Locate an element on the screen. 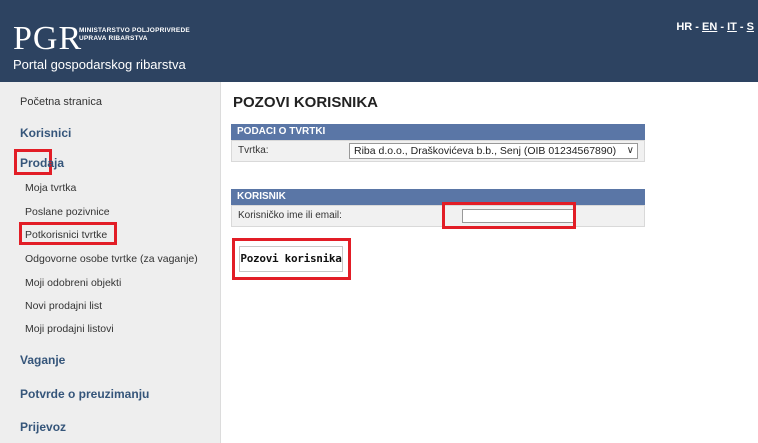  lang-en: EN is located at coordinates (709, 27).